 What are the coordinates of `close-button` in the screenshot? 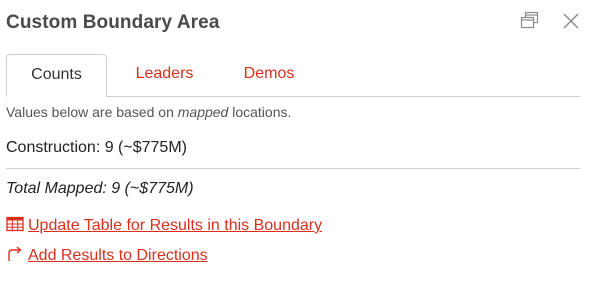 It's located at (571, 21).